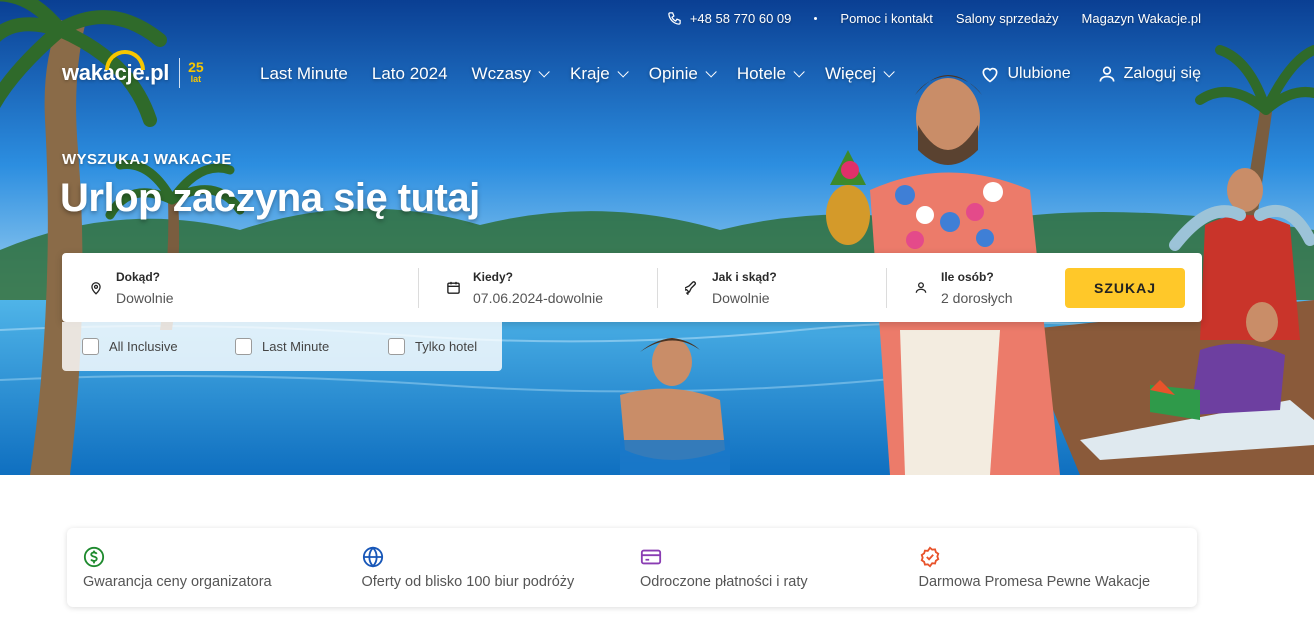 This screenshot has height=617, width=1314. I want to click on feature-text: Oferty od blisko 100 biur podróży, so click(468, 582).